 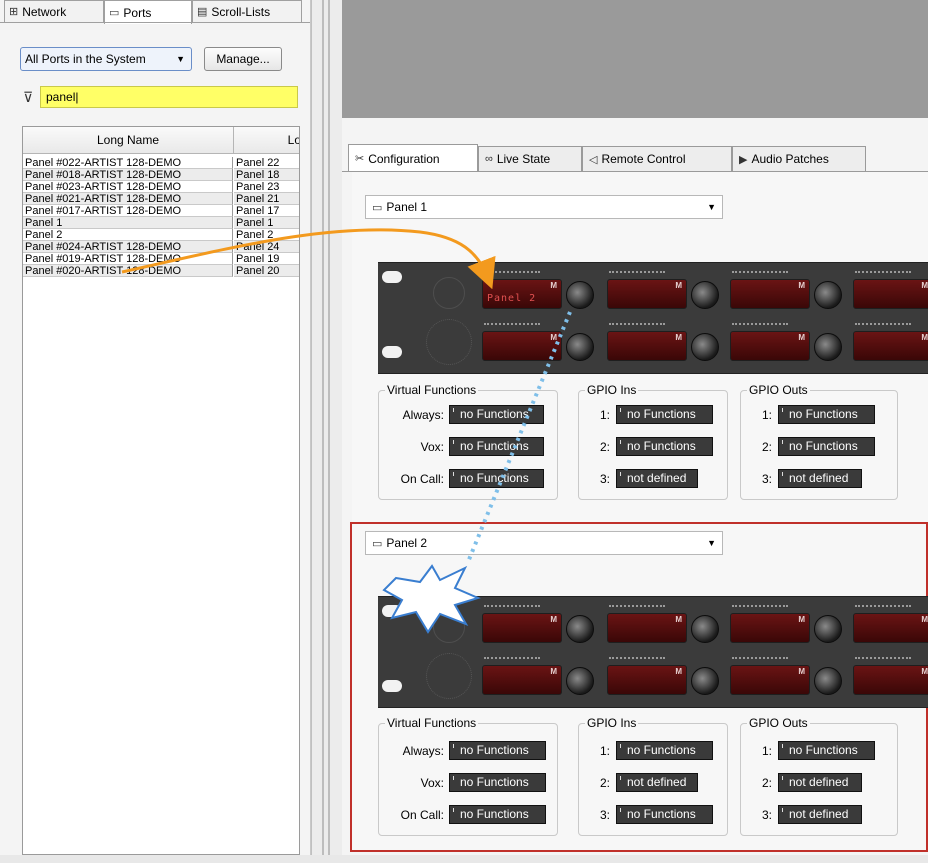 I want to click on bottom-edge, so click(x=464, y=859).